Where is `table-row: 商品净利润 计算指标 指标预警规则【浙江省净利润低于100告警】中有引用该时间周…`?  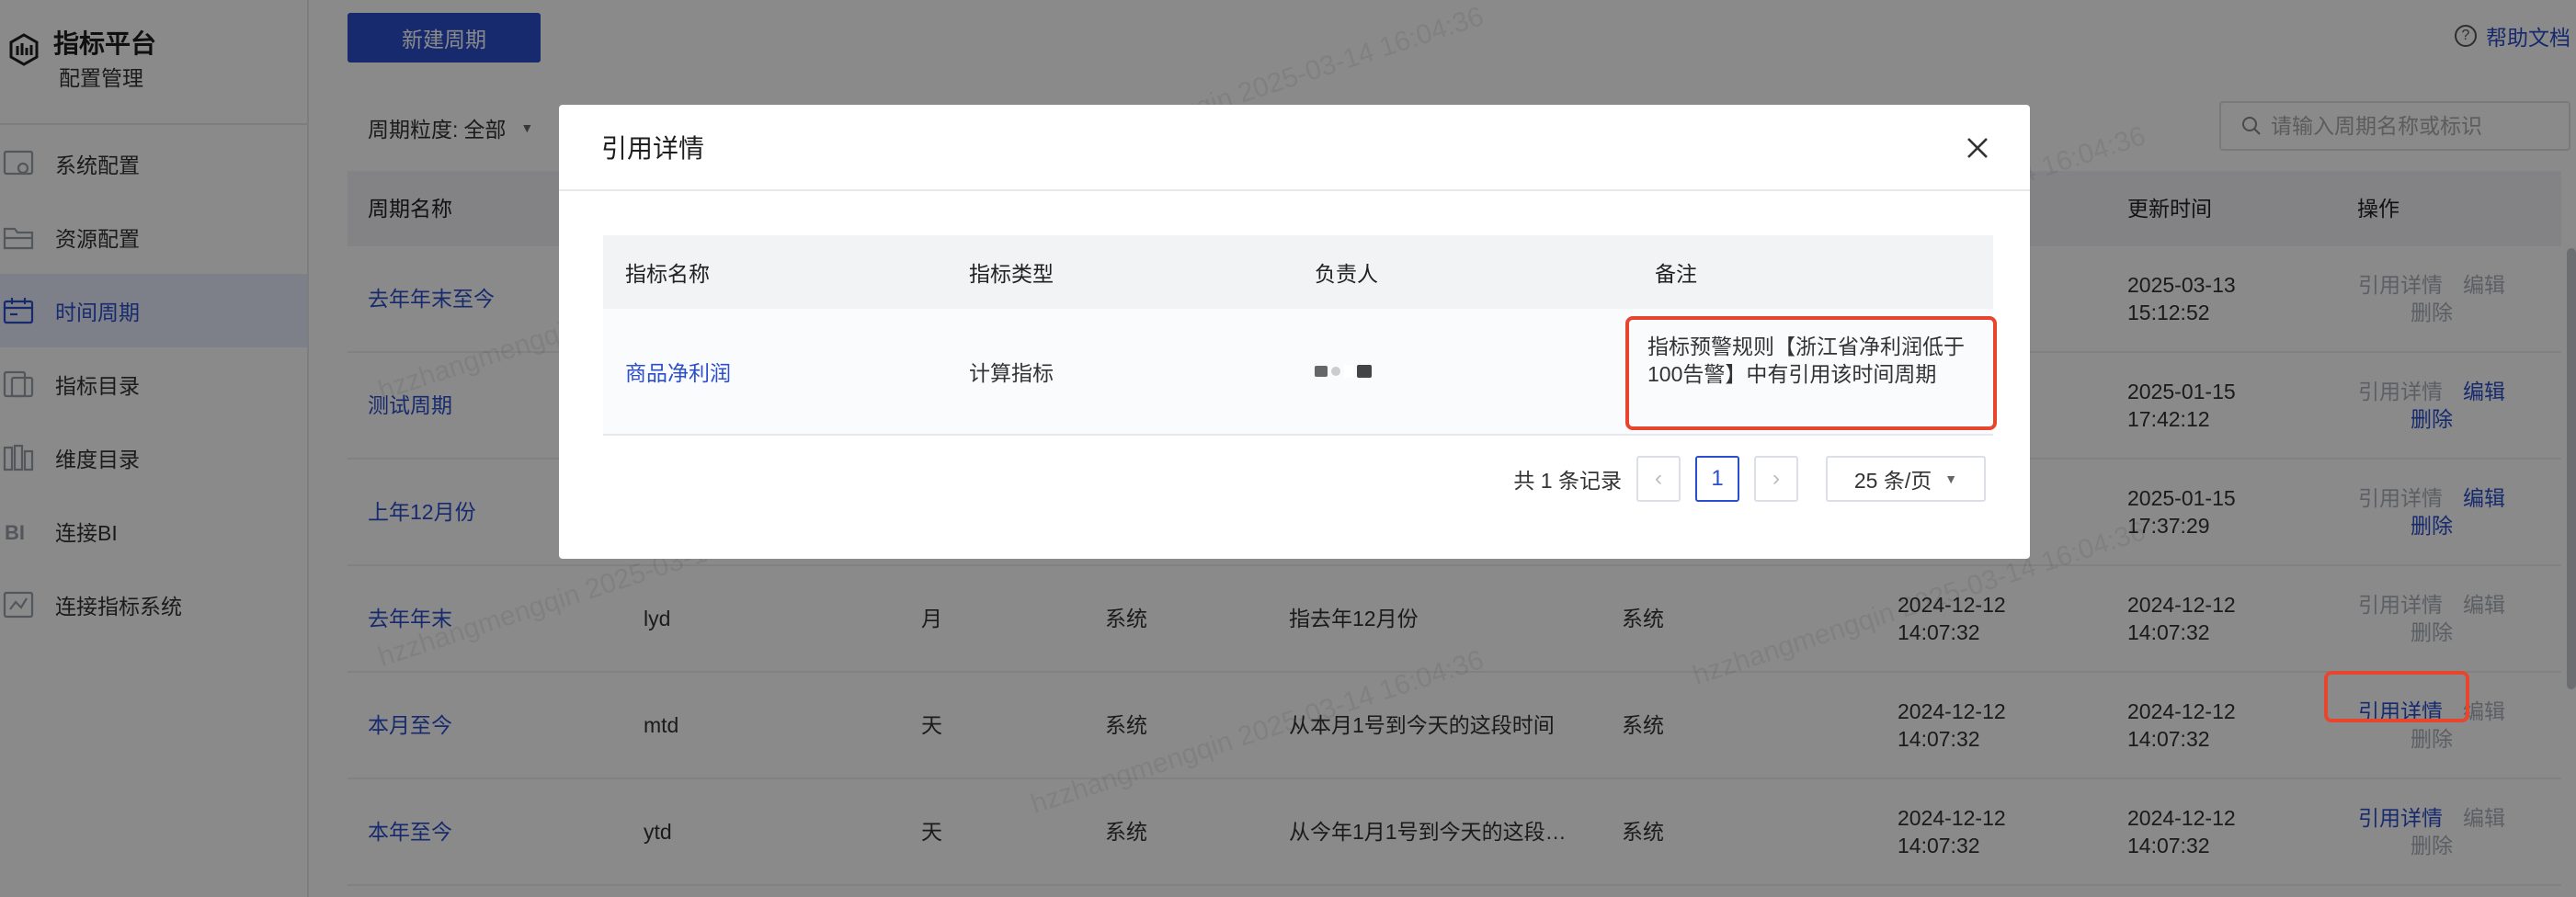 table-row: 商品净利润 计算指标 指标预警规则【浙江省净利润低于100告警】中有引用该时间周… is located at coordinates (1300, 372).